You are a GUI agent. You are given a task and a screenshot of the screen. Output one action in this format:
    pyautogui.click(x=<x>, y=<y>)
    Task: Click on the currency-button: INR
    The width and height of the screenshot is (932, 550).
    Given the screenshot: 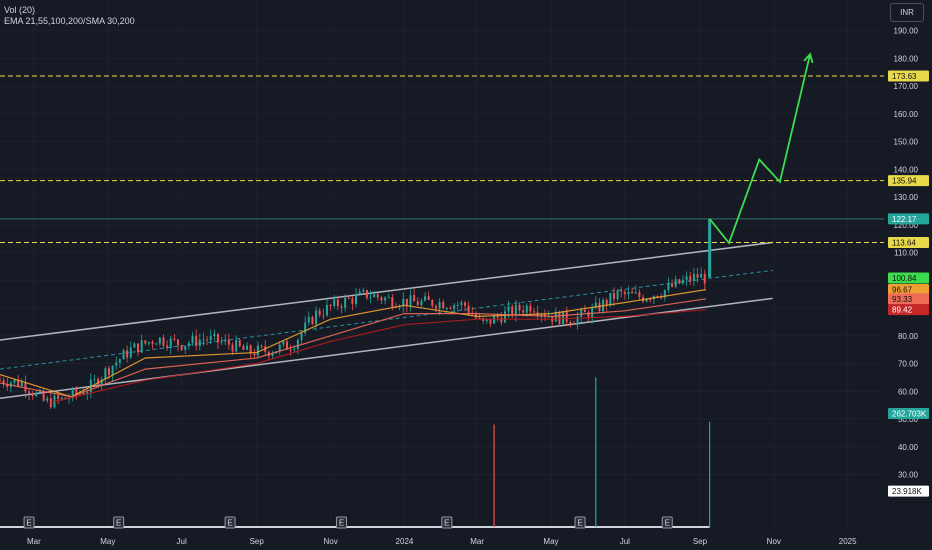 What is the action you would take?
    pyautogui.click(x=907, y=12)
    